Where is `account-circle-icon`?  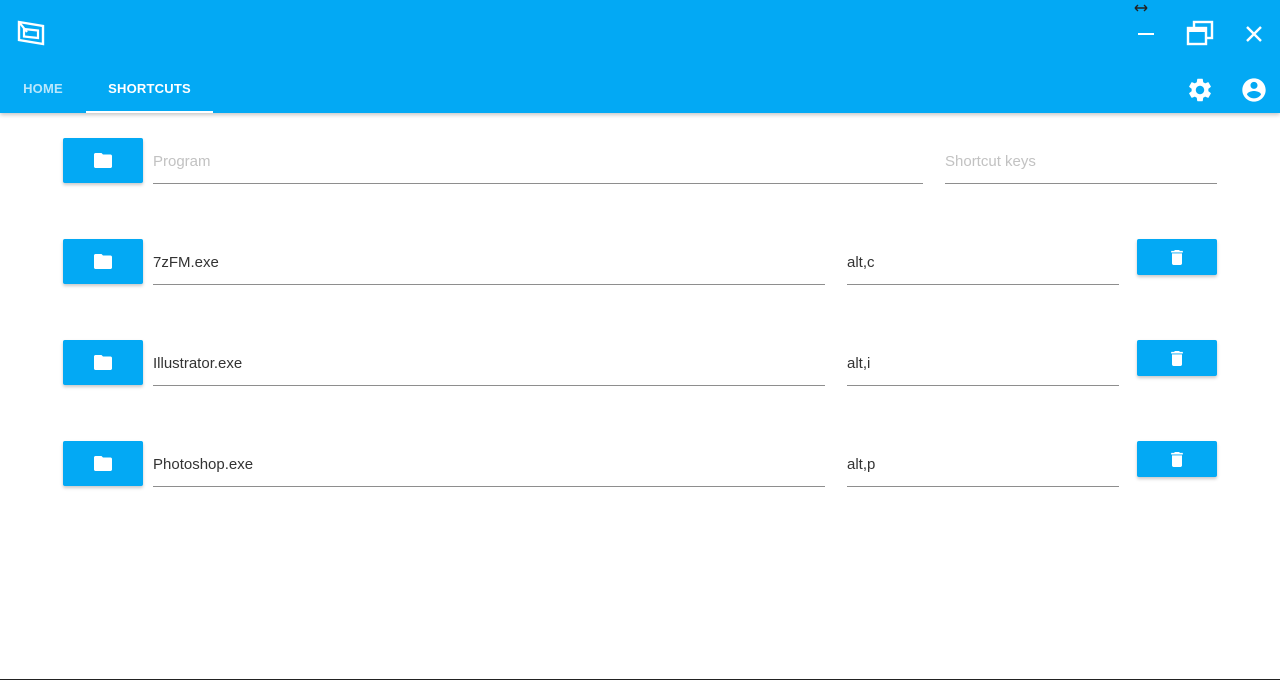 account-circle-icon is located at coordinates (1254, 90).